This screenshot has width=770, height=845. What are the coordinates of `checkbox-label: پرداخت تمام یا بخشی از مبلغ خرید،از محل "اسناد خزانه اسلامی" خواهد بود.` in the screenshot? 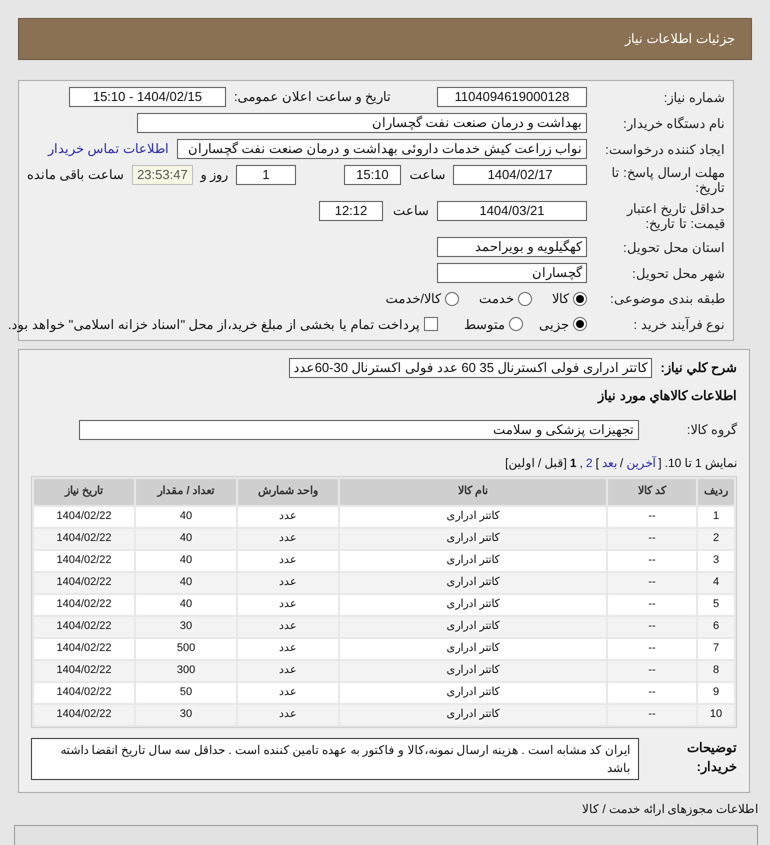 It's located at (214, 325).